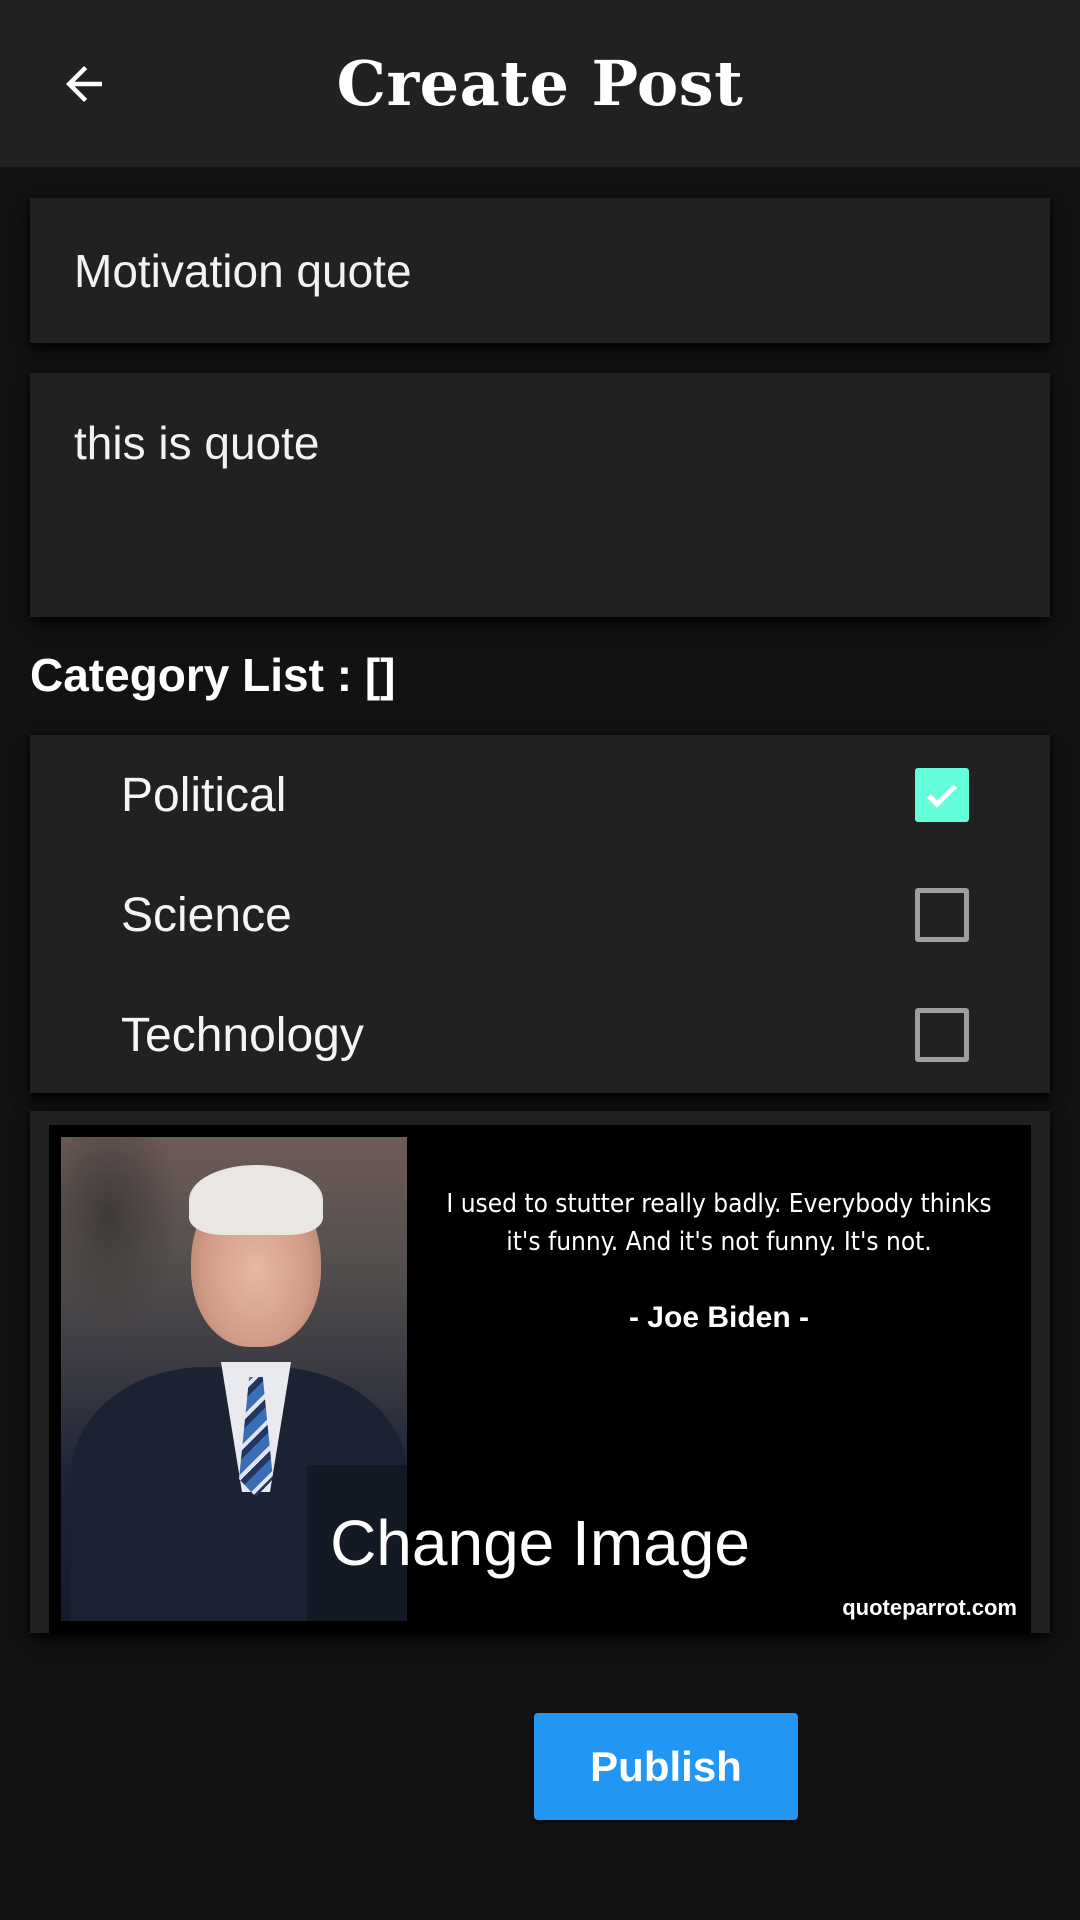 This screenshot has height=1920, width=1080. I want to click on publish-button: Publish, so click(666, 1766).